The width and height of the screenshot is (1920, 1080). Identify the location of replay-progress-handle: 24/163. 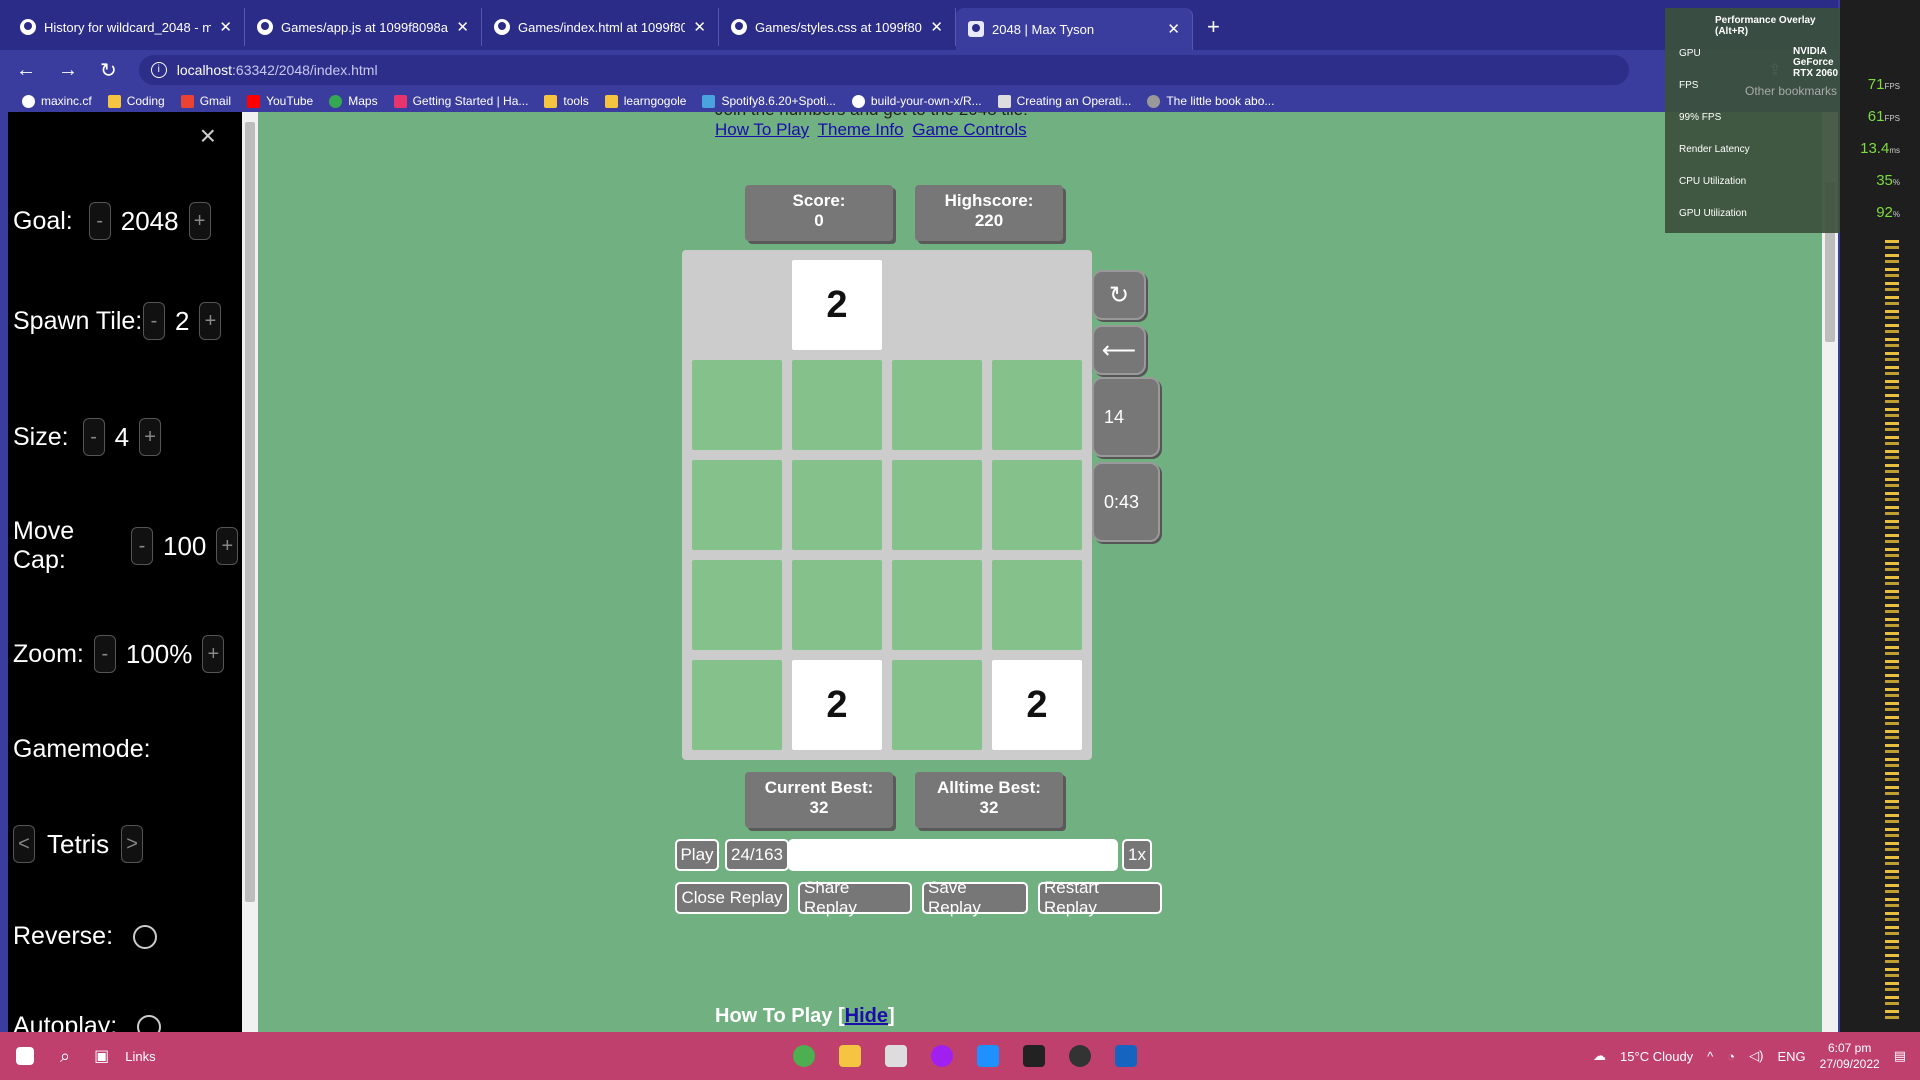
(757, 855).